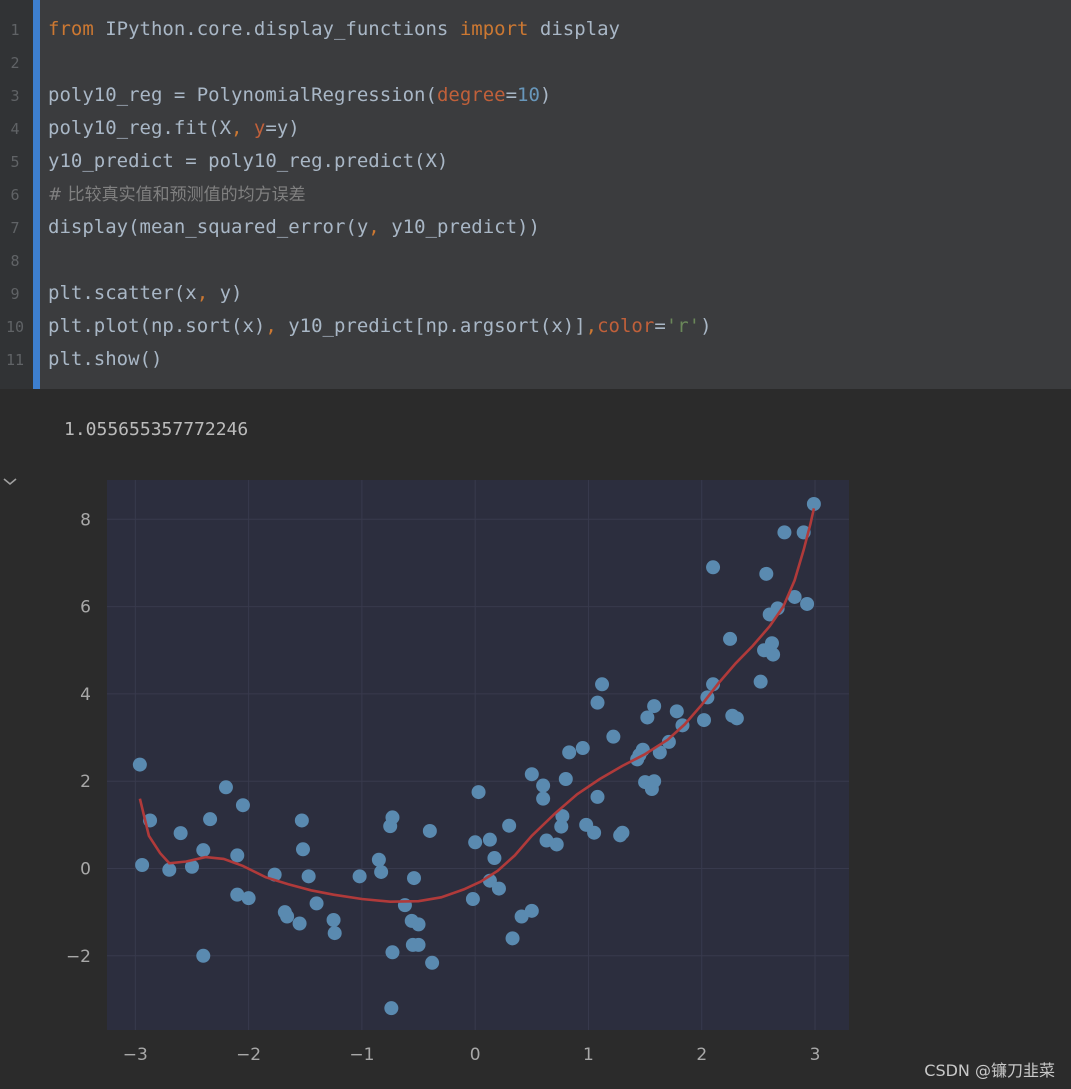  Describe the element at coordinates (248, 1055) in the screenshot. I see `x-tick-label: −2` at that location.